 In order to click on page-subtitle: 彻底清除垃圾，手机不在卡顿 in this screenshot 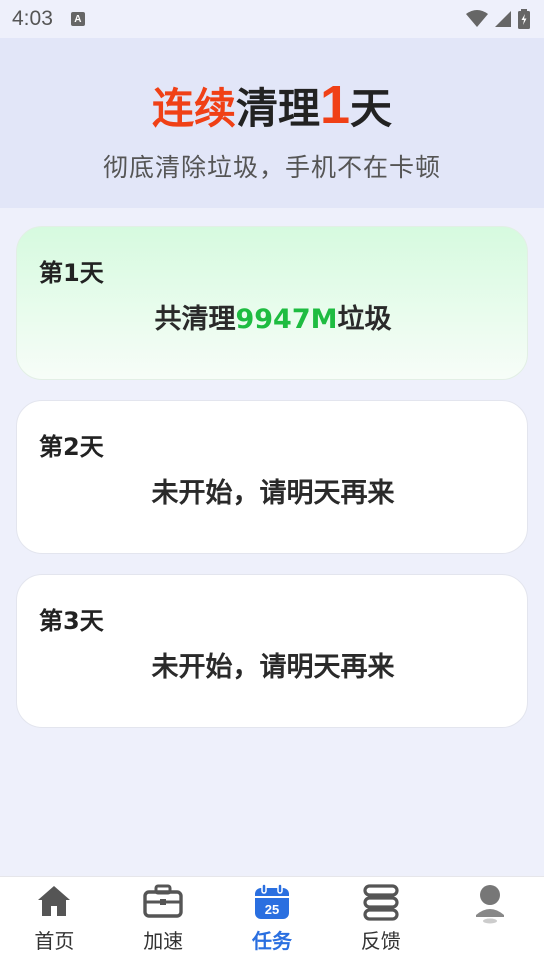, I will do `click(271, 167)`.